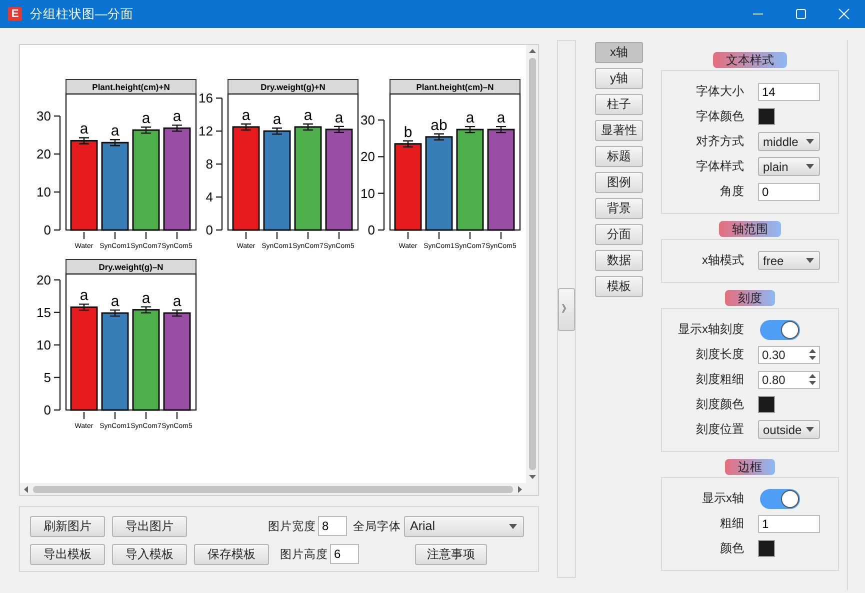  Describe the element at coordinates (789, 166) in the screenshot. I see `dropdown: plain` at that location.